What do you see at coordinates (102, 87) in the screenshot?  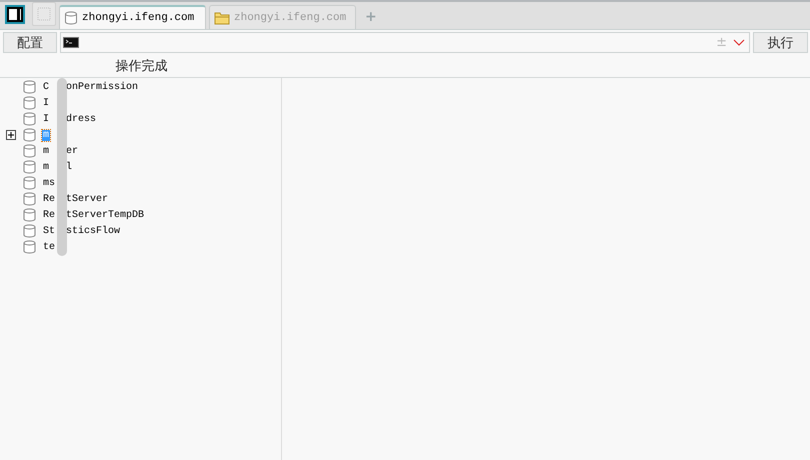 I see `database-name-end: onPermission` at bounding box center [102, 87].